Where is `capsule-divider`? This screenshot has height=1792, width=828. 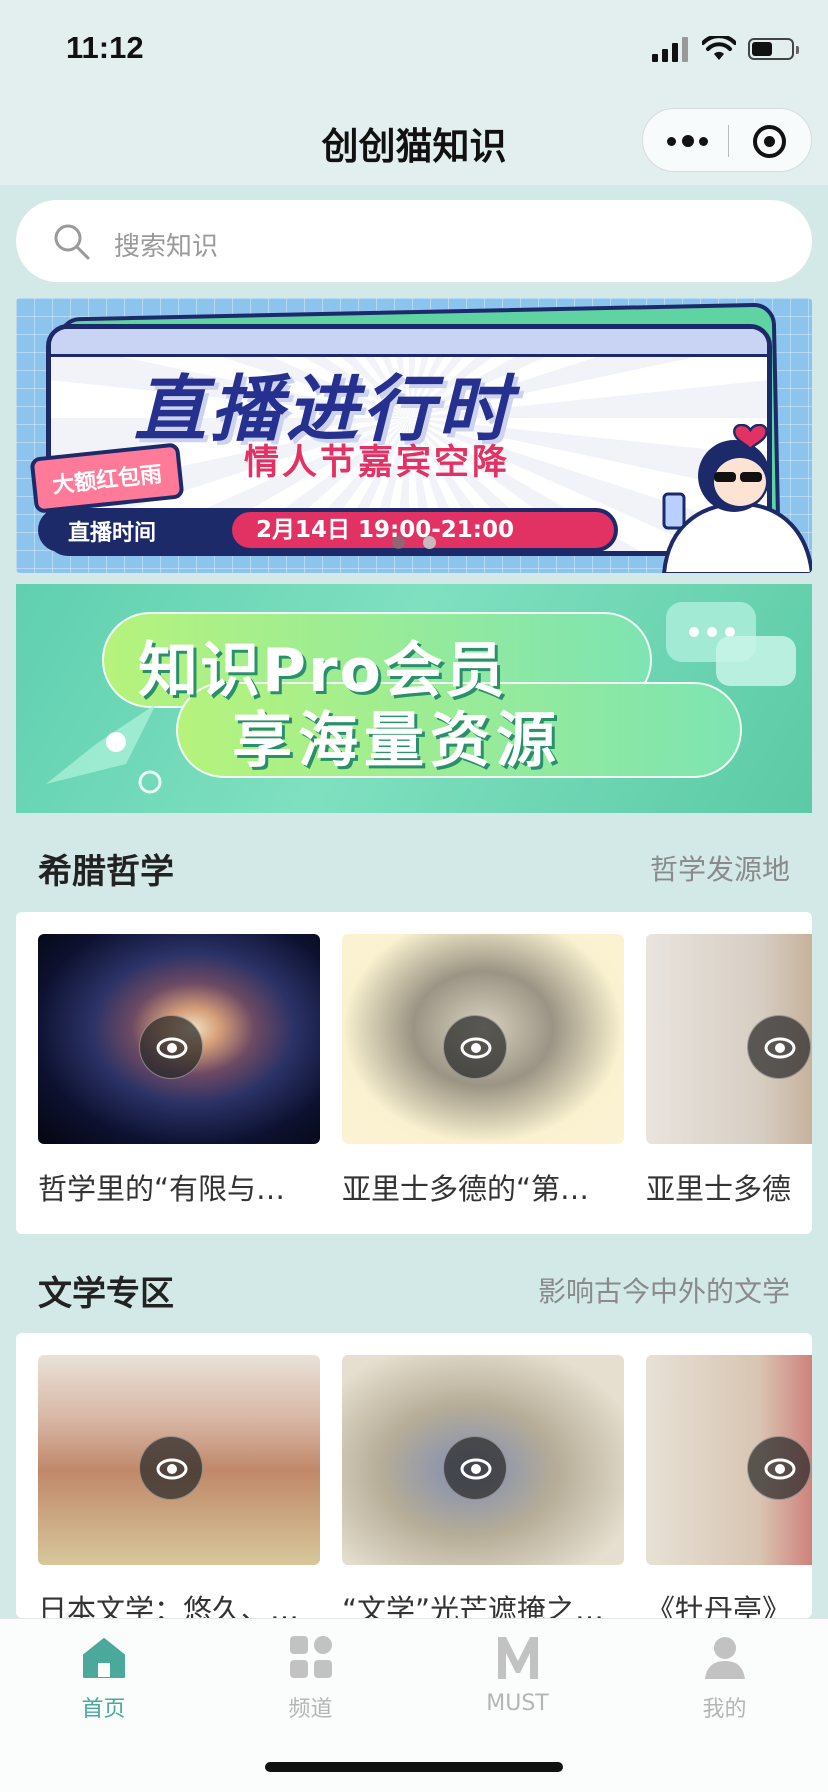 capsule-divider is located at coordinates (728, 141).